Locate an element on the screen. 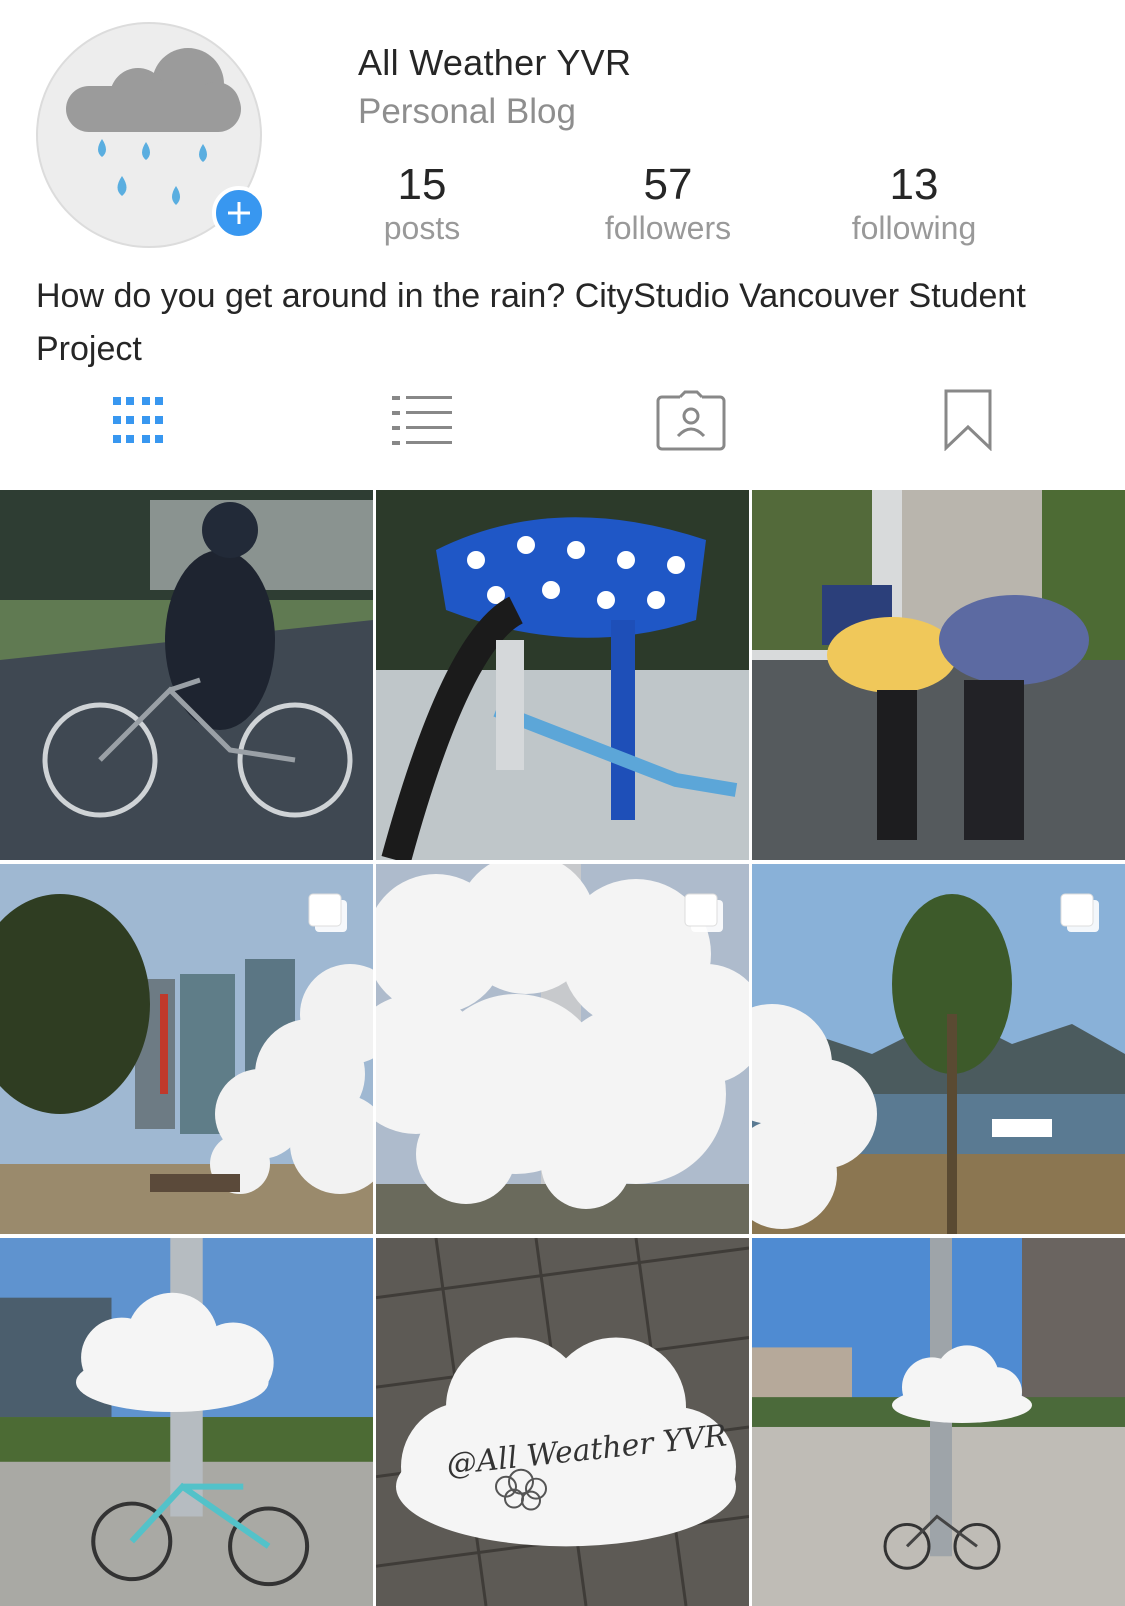  profile-username: All Weather YVR is located at coordinates (495, 62).